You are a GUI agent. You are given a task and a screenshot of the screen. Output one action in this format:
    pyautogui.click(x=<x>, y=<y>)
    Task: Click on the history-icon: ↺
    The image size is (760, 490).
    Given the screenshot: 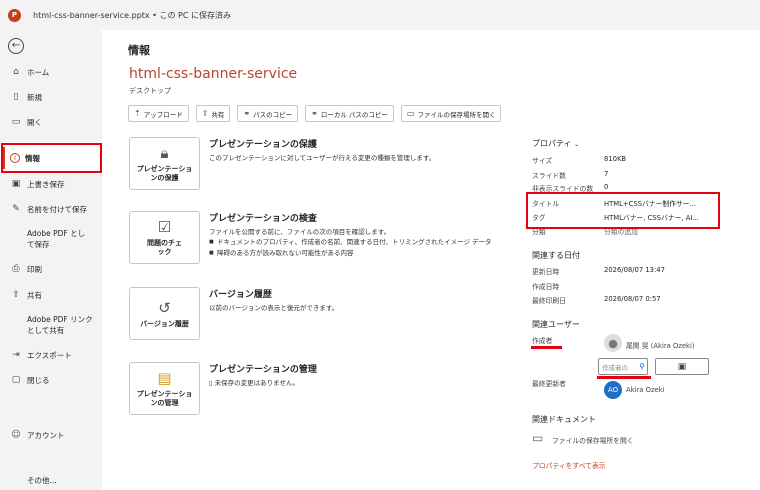 What is the action you would take?
    pyautogui.click(x=164, y=307)
    